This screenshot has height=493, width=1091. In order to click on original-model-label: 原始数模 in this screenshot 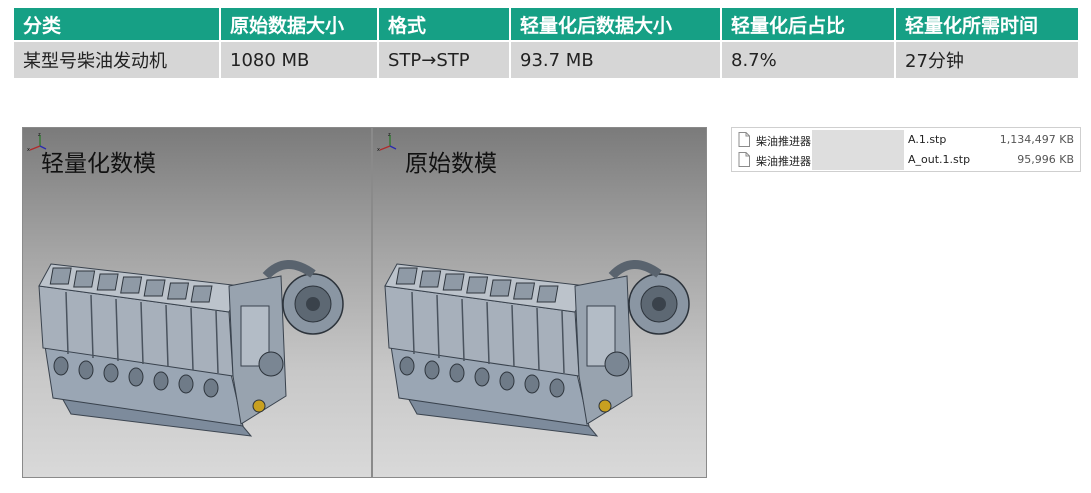, I will do `click(451, 164)`.